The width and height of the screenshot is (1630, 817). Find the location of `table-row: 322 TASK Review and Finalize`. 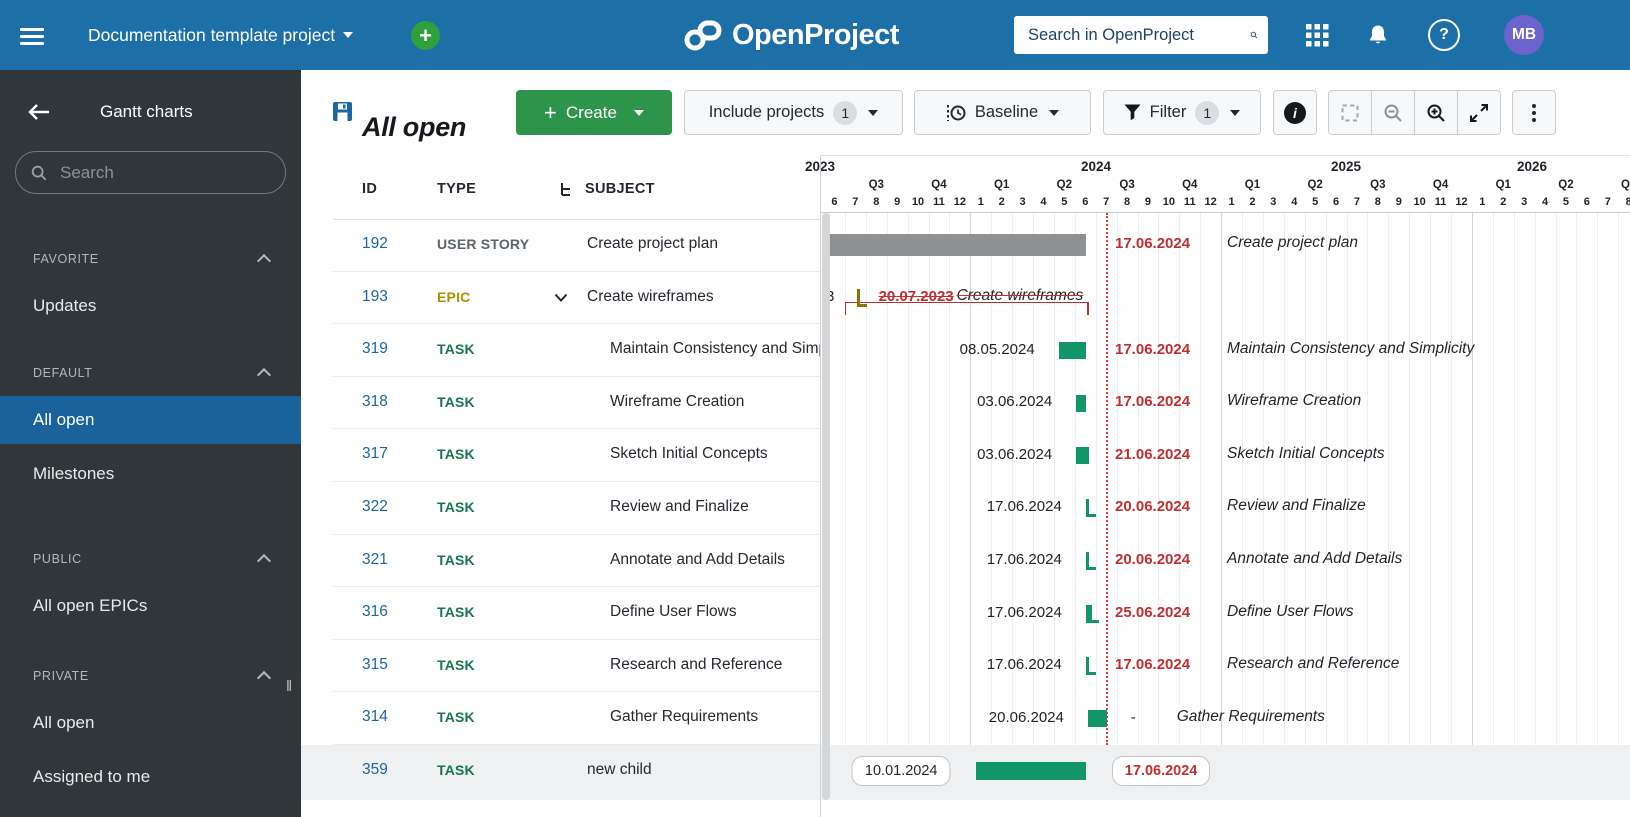

table-row: 322 TASK Review and Finalize is located at coordinates (576, 508).